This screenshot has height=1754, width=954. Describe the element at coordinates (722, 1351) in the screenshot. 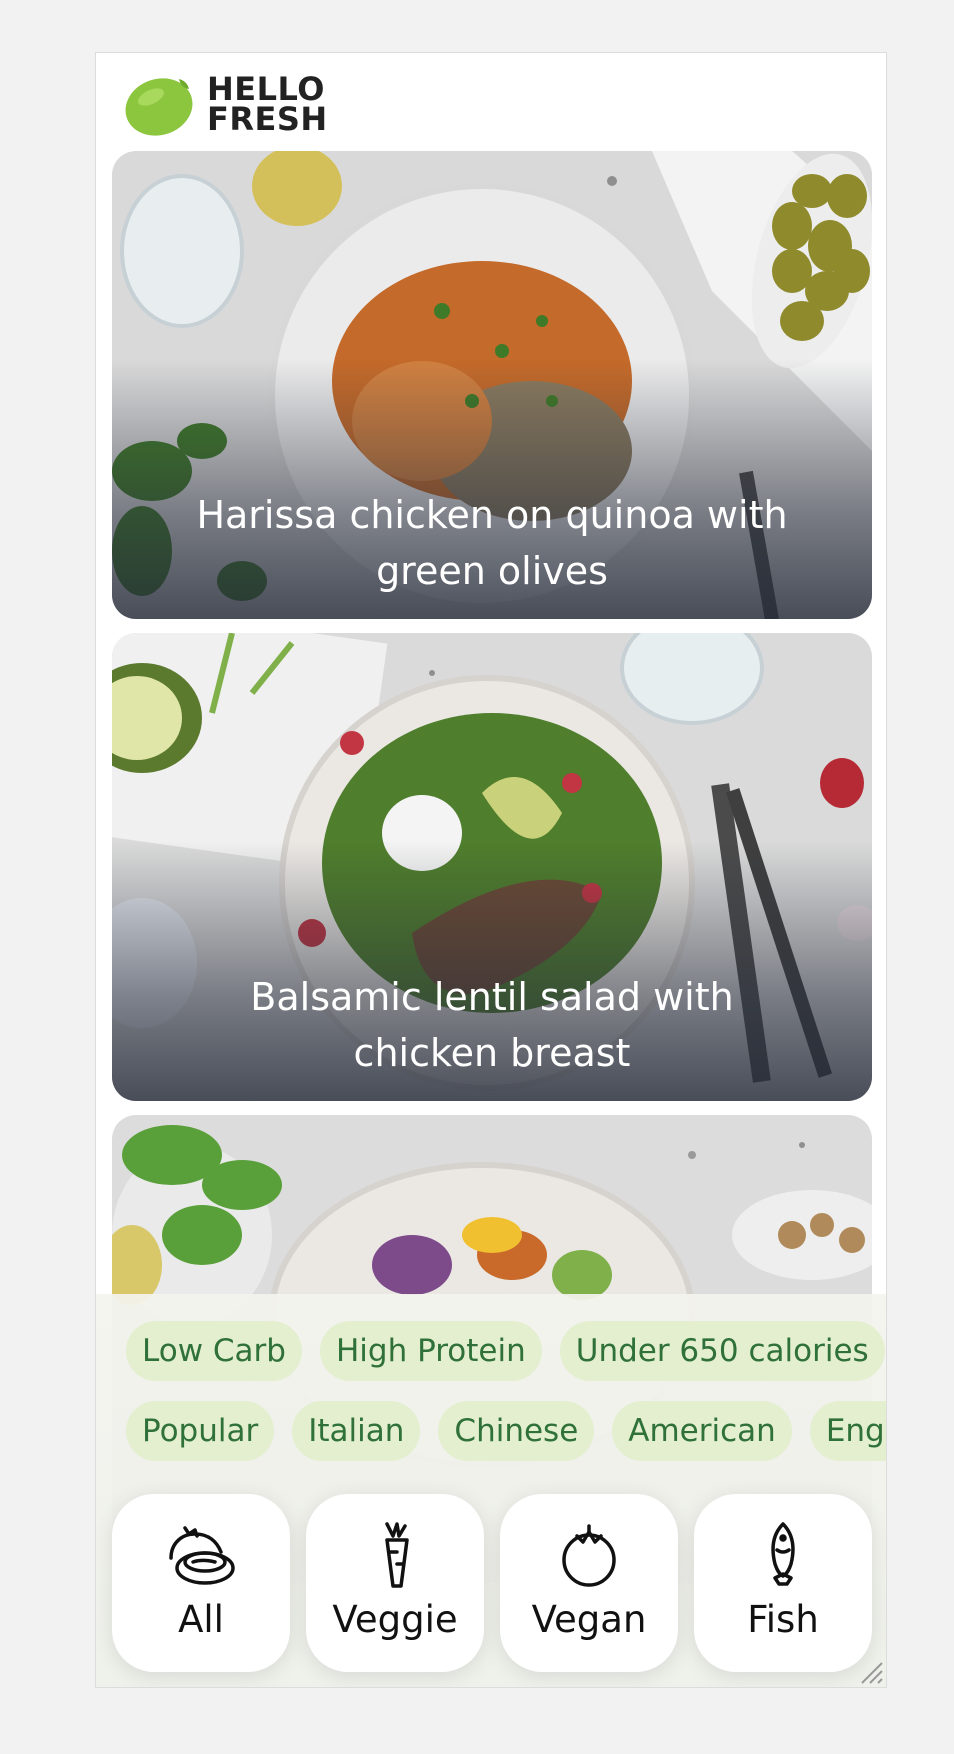

I see `filter-chip: Under 650 calories` at that location.